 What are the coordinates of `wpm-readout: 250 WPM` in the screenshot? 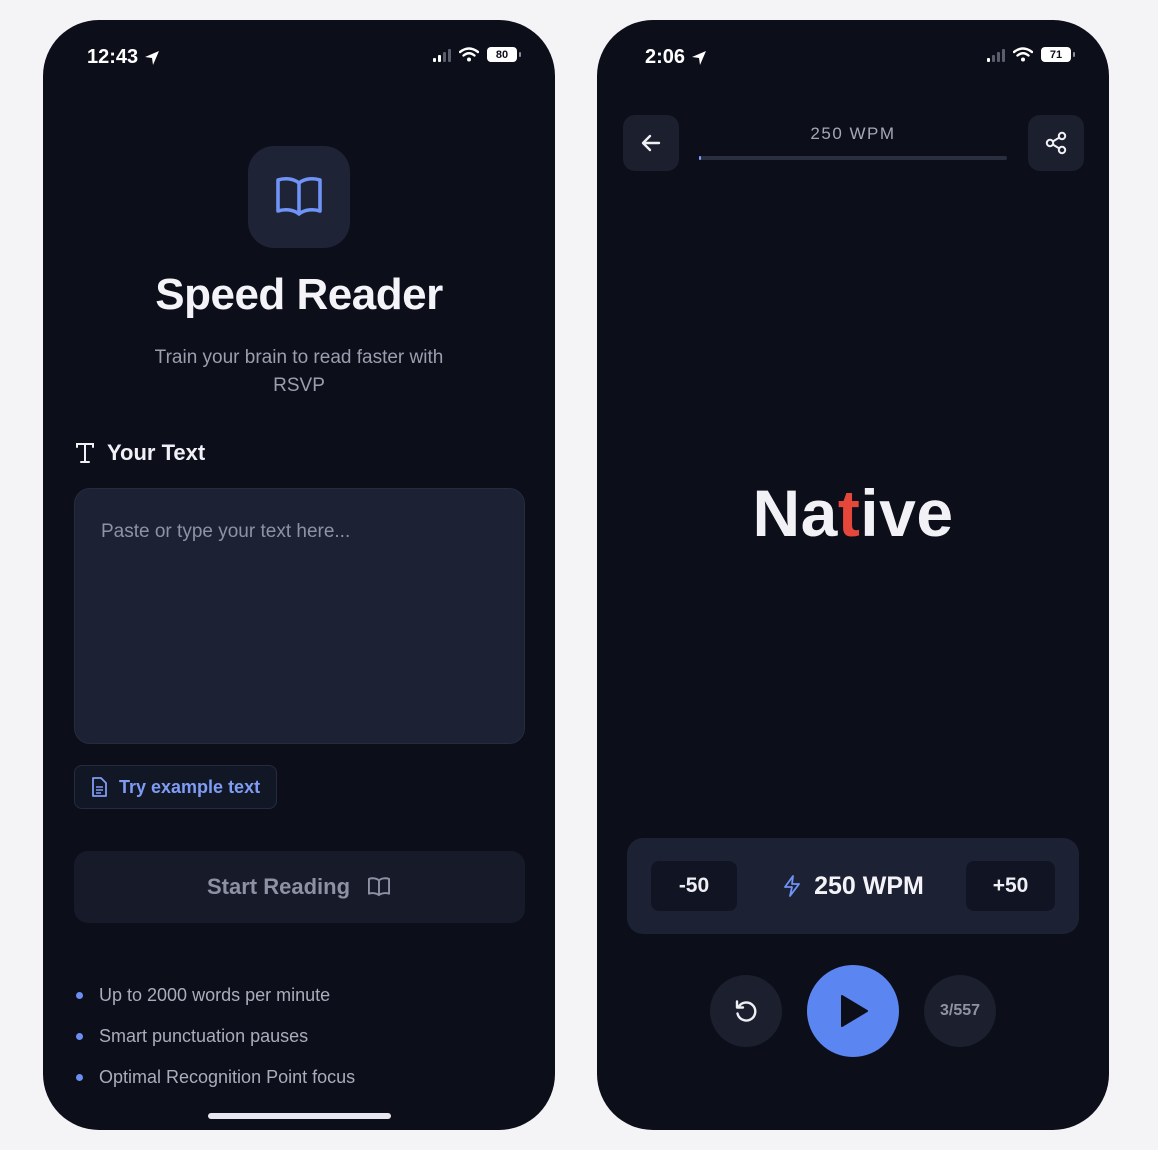 It's located at (853, 886).